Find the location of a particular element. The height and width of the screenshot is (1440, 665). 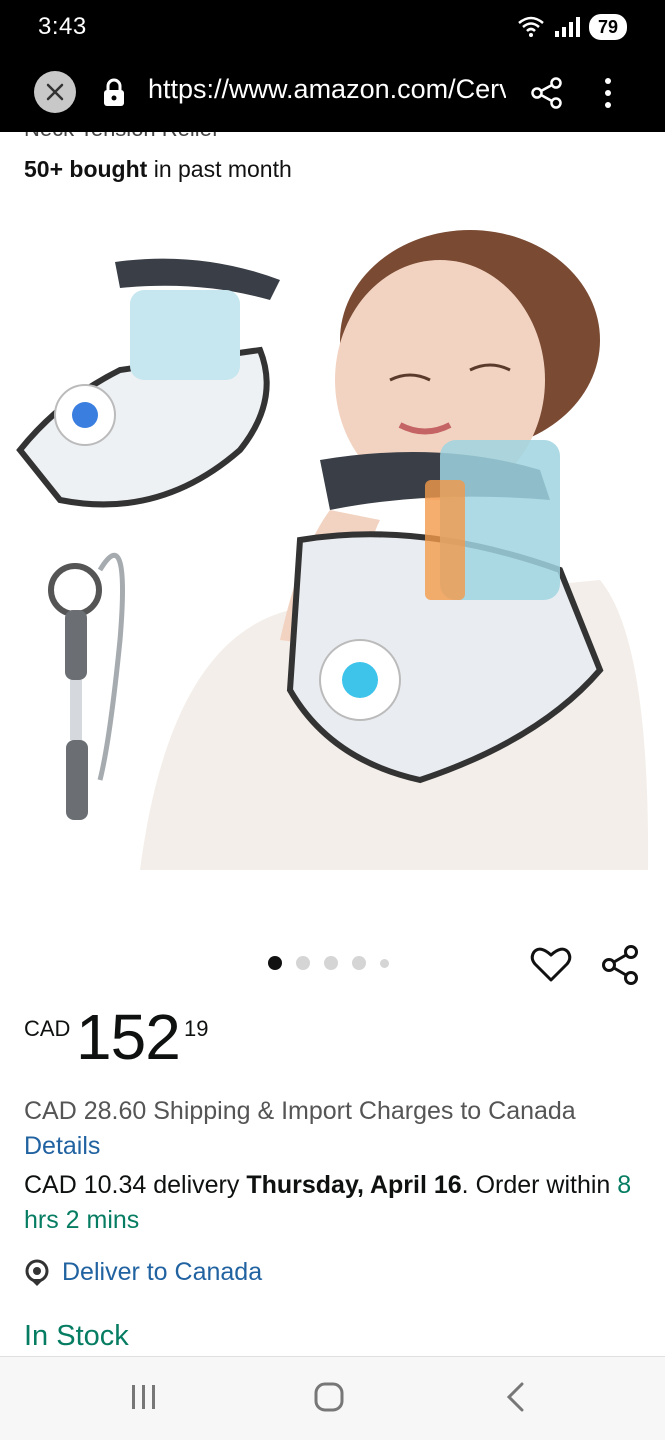

system-nav-bar is located at coordinates (332, 1398).